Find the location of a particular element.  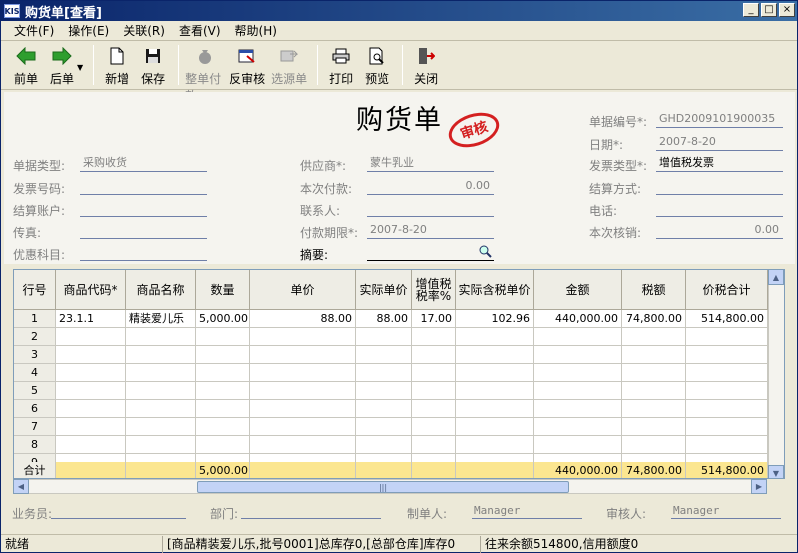

cell-vat-rate: 17.00 is located at coordinates (434, 319).